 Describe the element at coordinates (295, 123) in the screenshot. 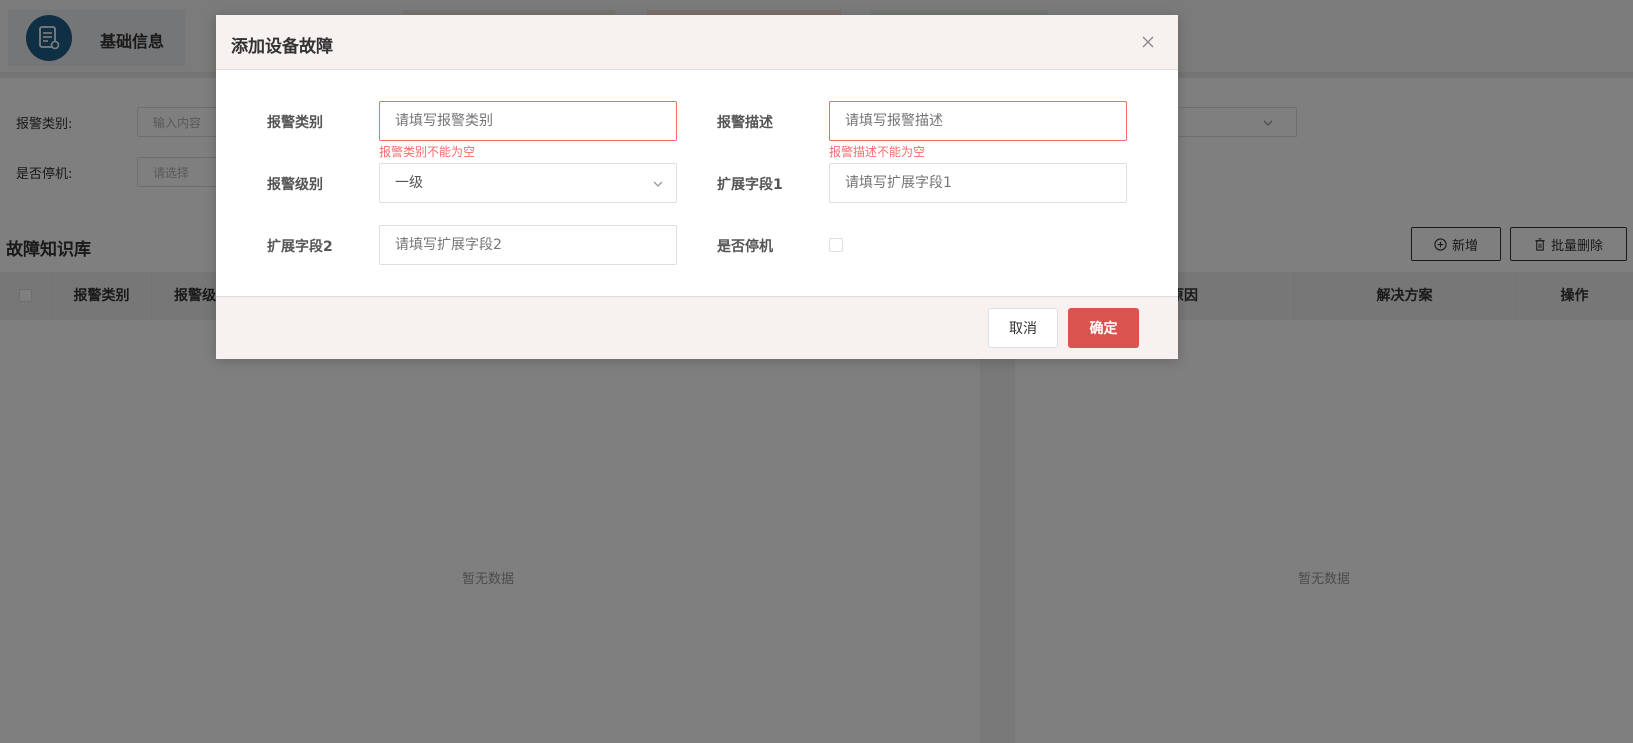

I see `alarm-category-label: 报警类别` at that location.